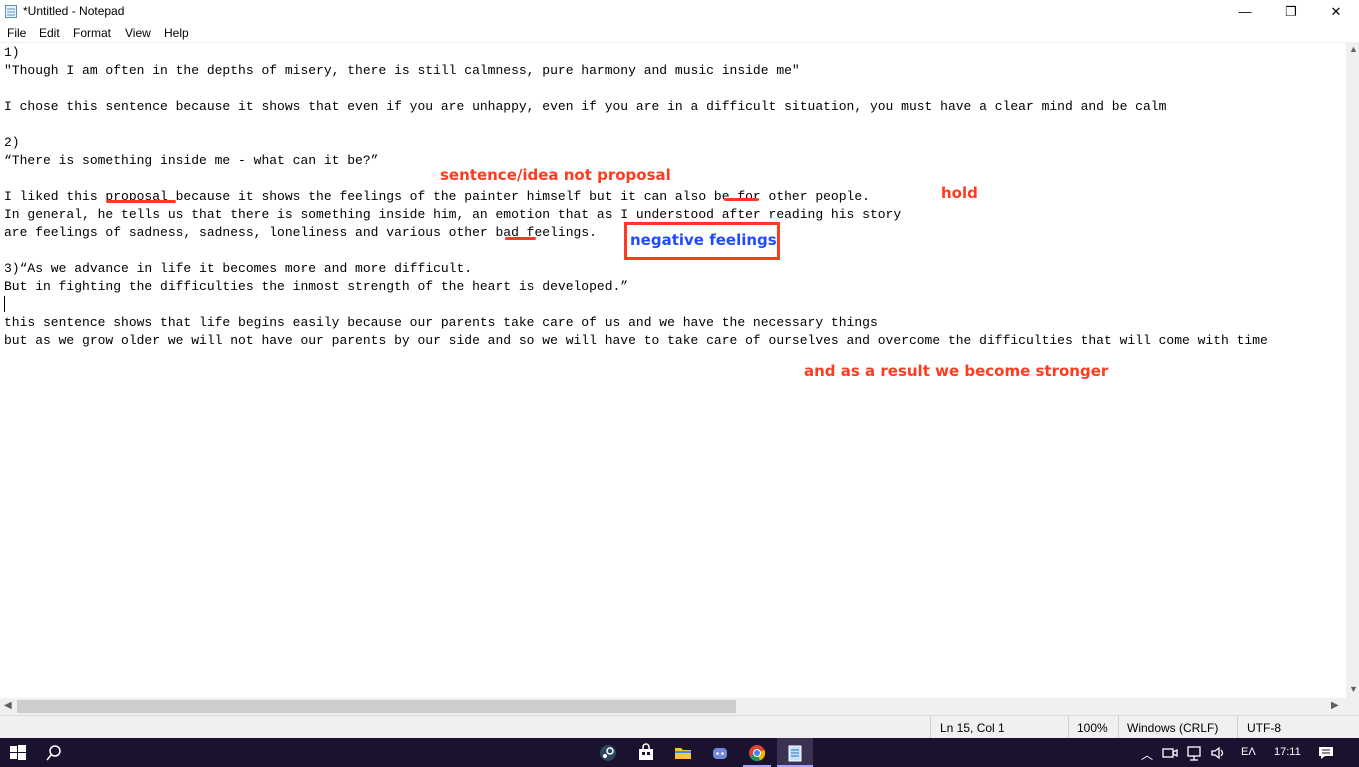  I want to click on annotation-stronger: and as a result we become stronger, so click(956, 371).